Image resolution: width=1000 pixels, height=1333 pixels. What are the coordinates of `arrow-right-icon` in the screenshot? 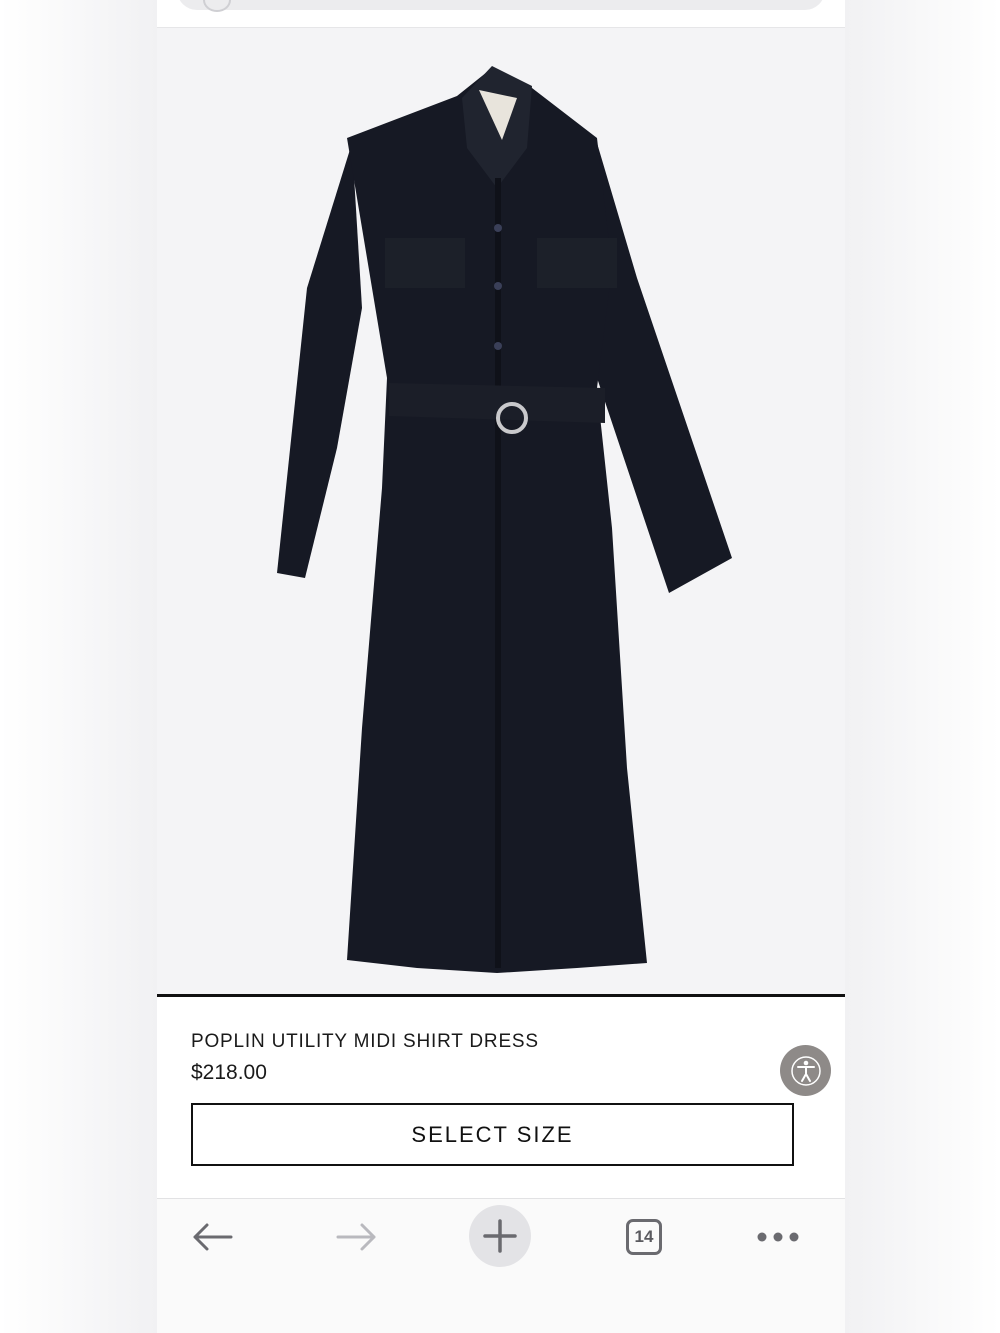 It's located at (356, 1237).